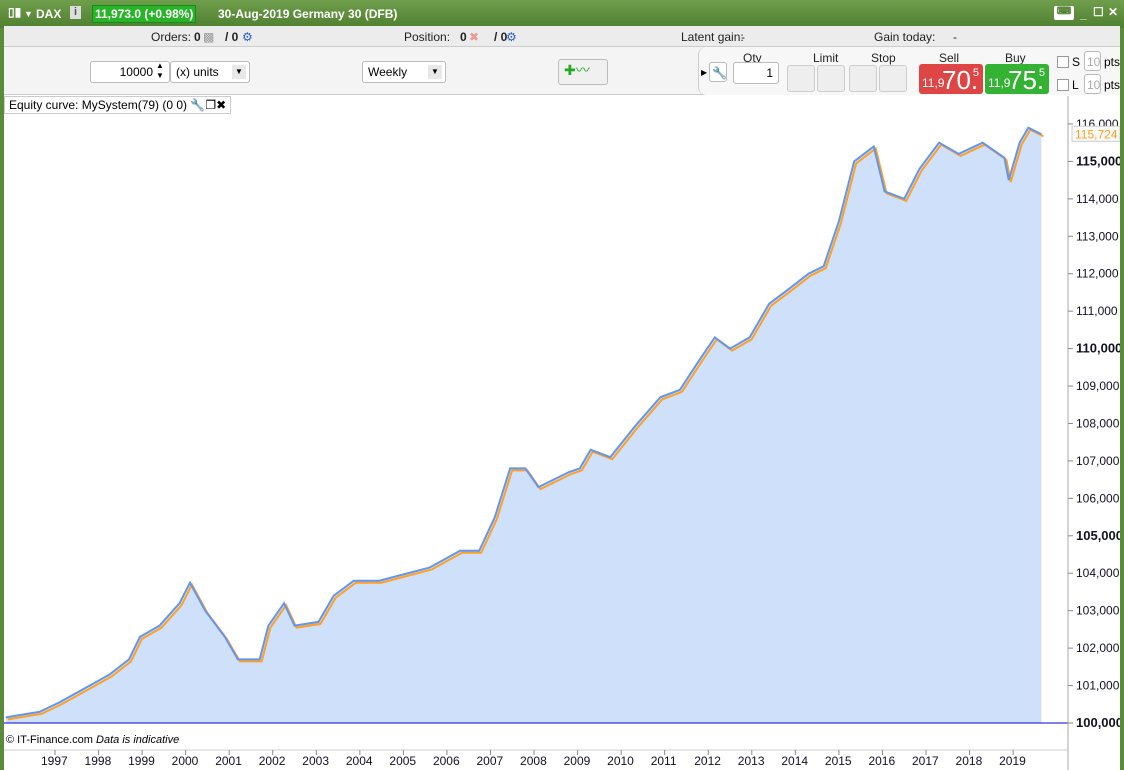 Image resolution: width=1124 pixels, height=770 pixels. Describe the element at coordinates (1064, 13) in the screenshot. I see `keyboard-icon: ⌨` at that location.